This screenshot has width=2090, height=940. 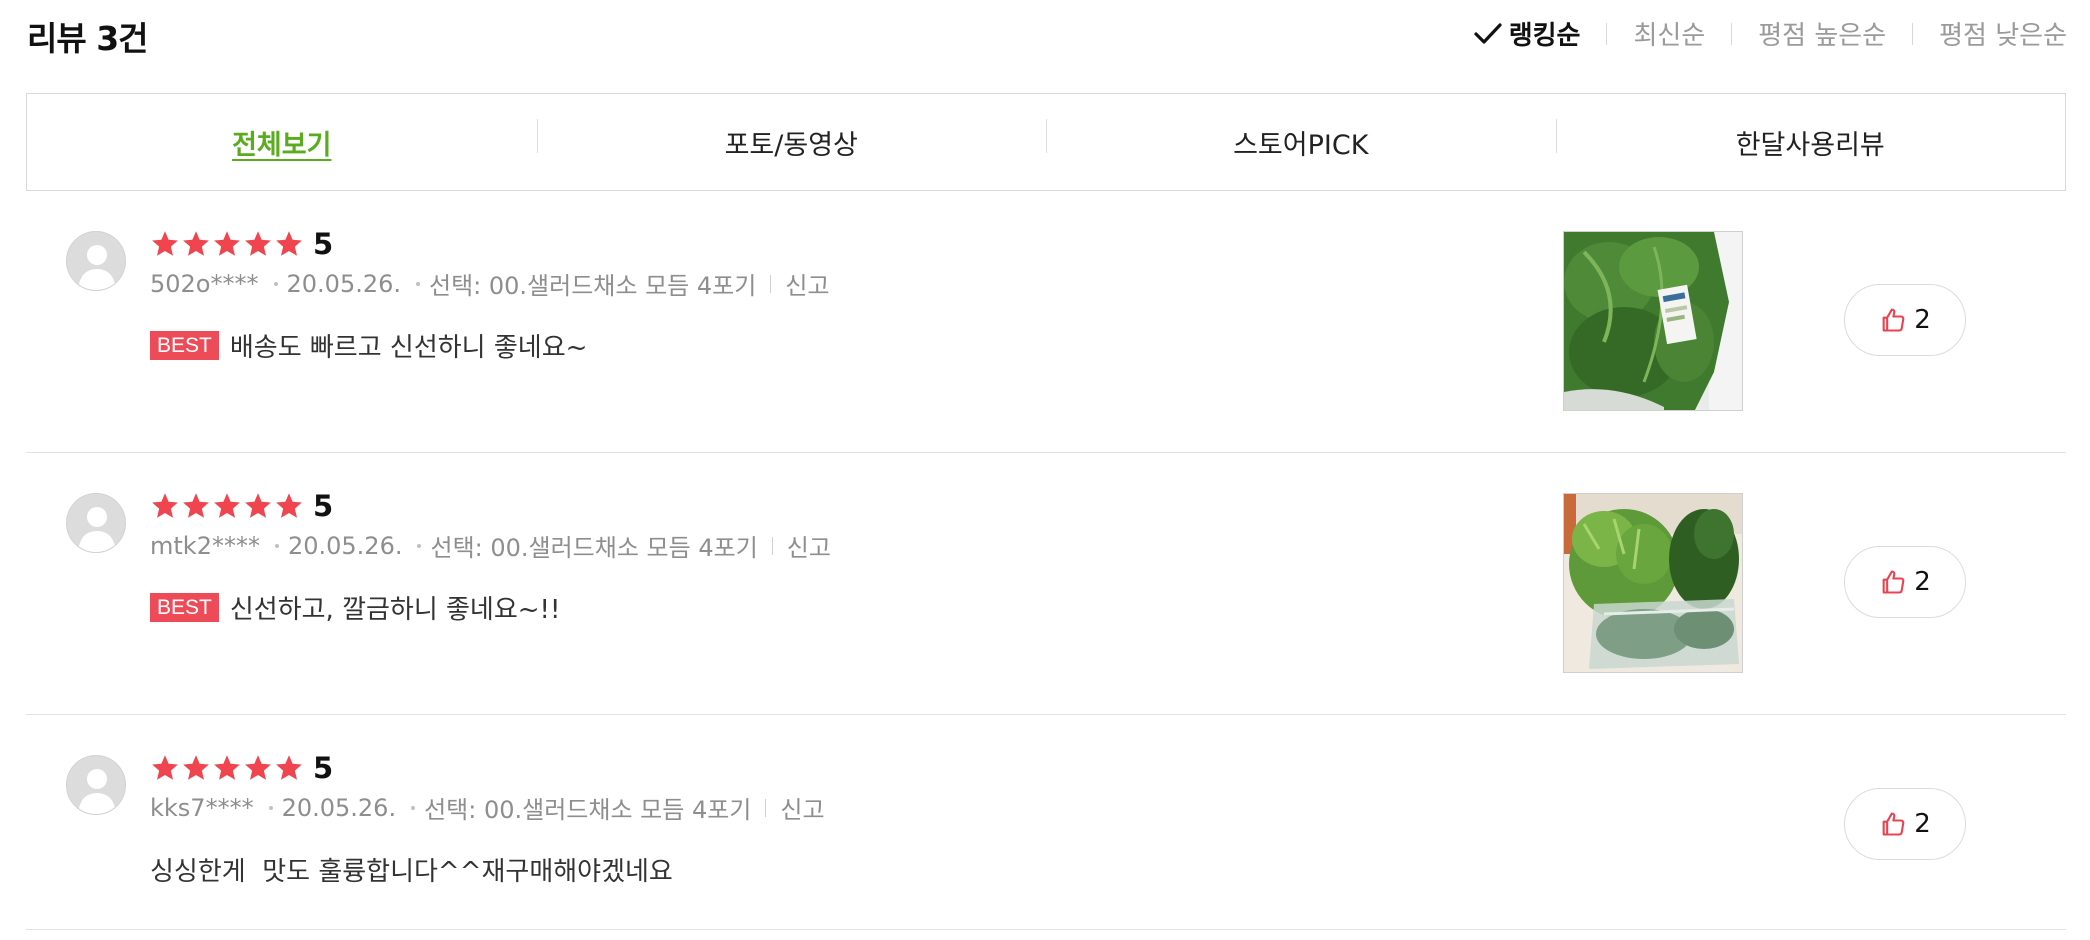 I want to click on review-text: 싱싱한게 맛도 훌륭합니다^^재구매해야겠네요, so click(x=411, y=872).